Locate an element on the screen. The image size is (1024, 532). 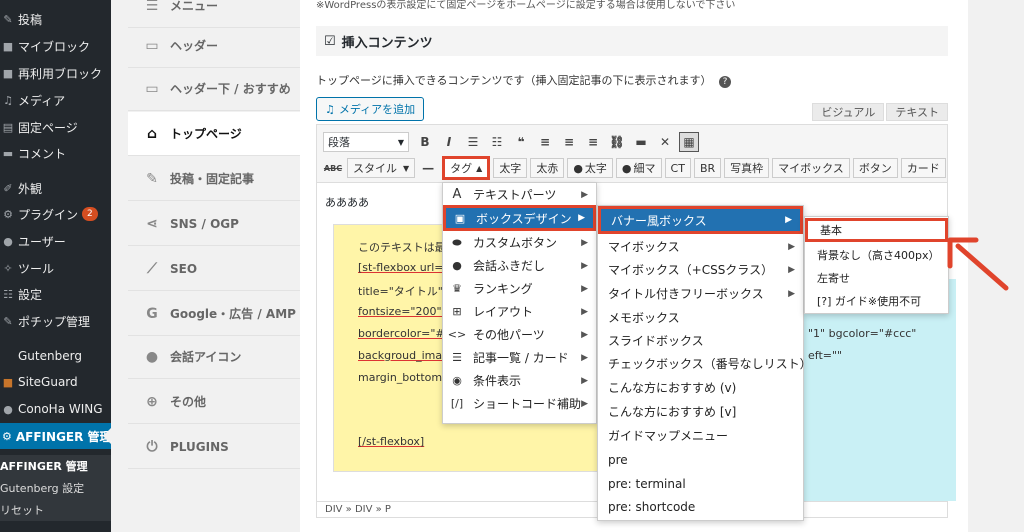
sidebar-item-conoha: ● ConoHa WING is located at coordinates (55, 409).